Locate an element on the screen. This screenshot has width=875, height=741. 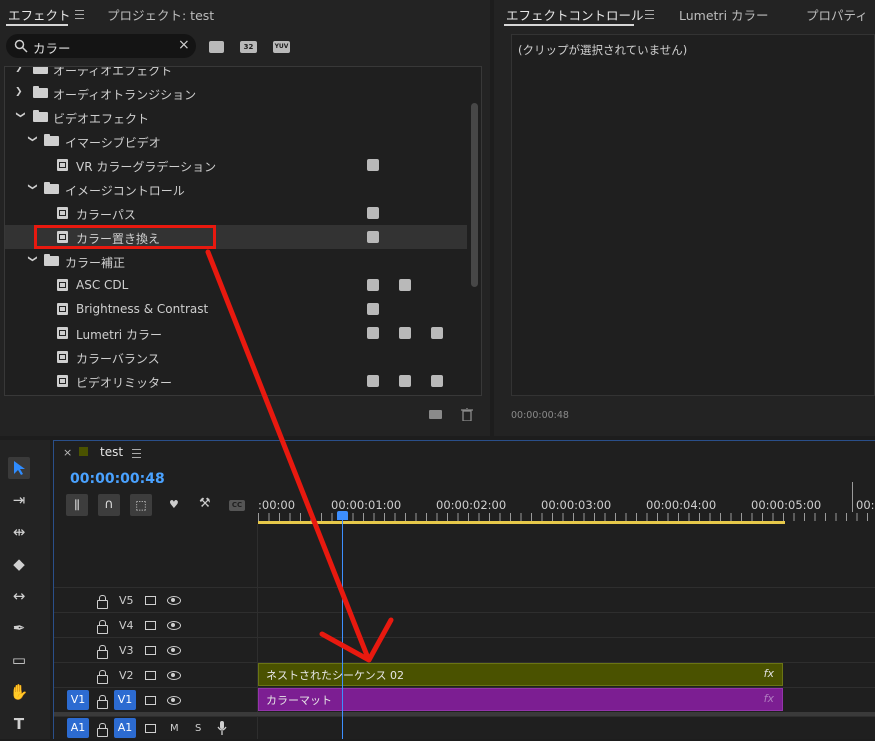
tab-effect-controls: エフェクトコントロール is located at coordinates (575, 14).